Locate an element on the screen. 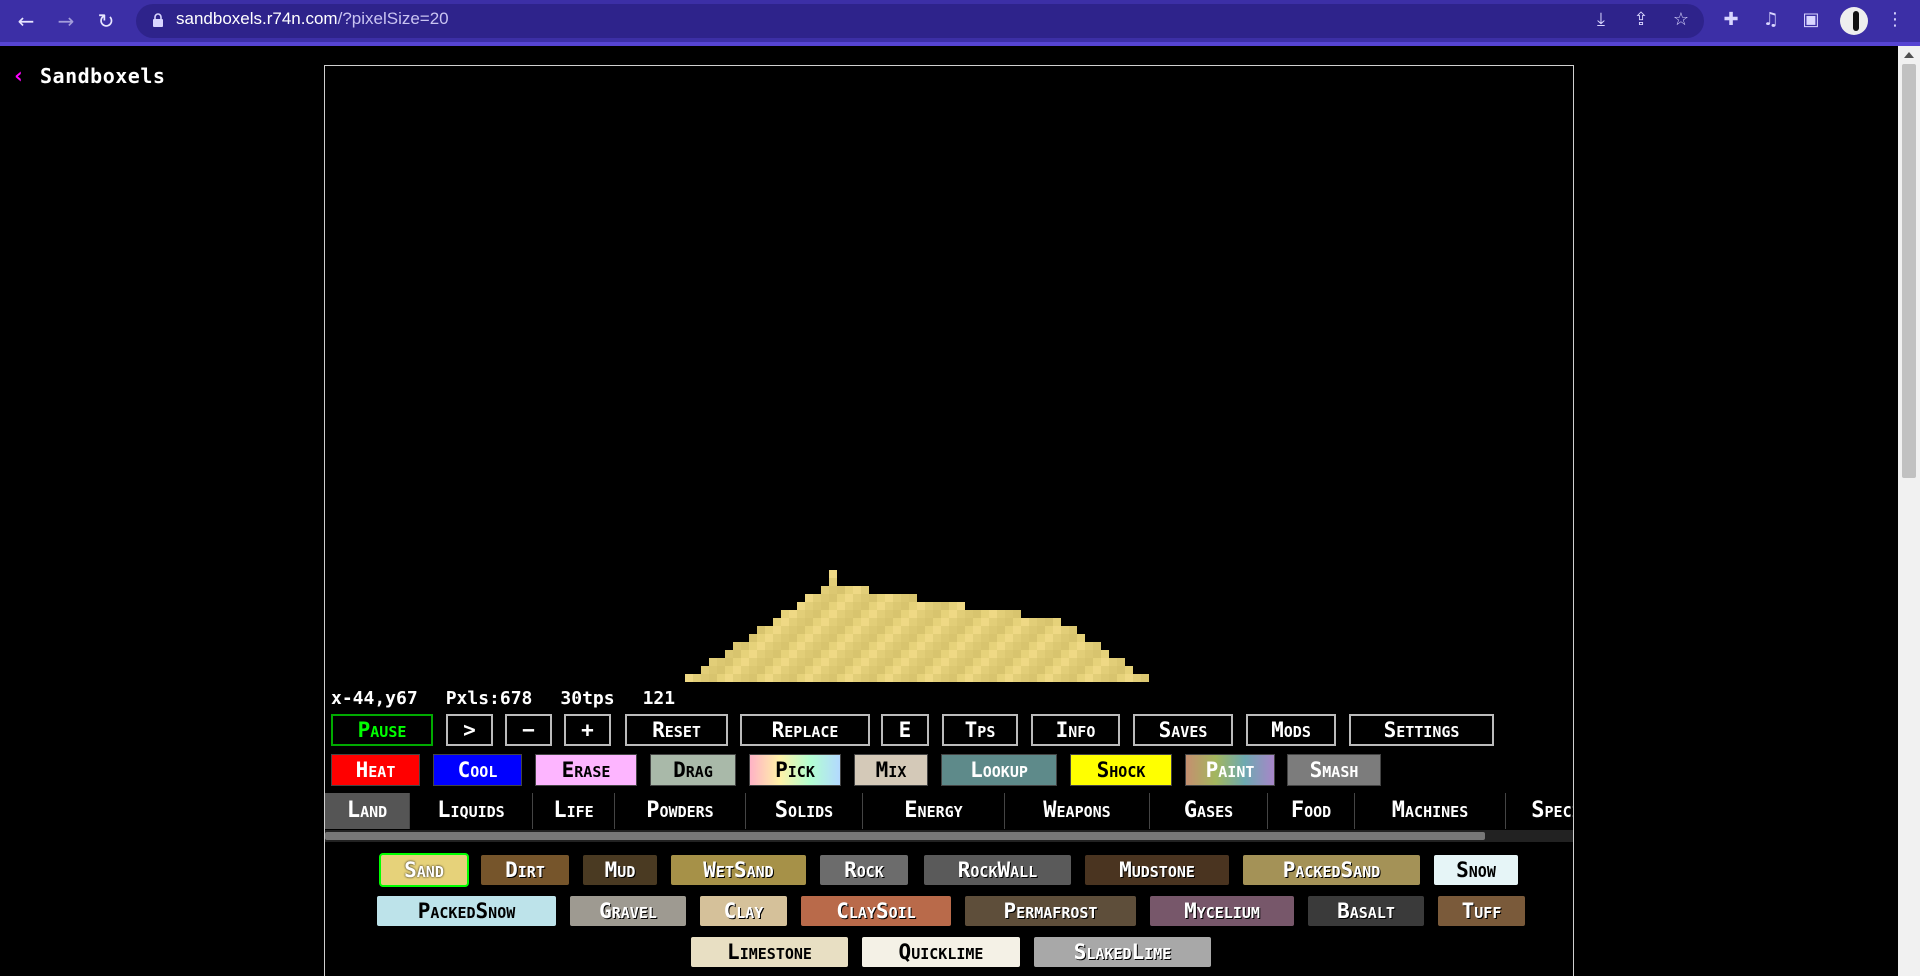 This screenshot has height=976, width=1920. control-button-2: − is located at coordinates (528, 730).